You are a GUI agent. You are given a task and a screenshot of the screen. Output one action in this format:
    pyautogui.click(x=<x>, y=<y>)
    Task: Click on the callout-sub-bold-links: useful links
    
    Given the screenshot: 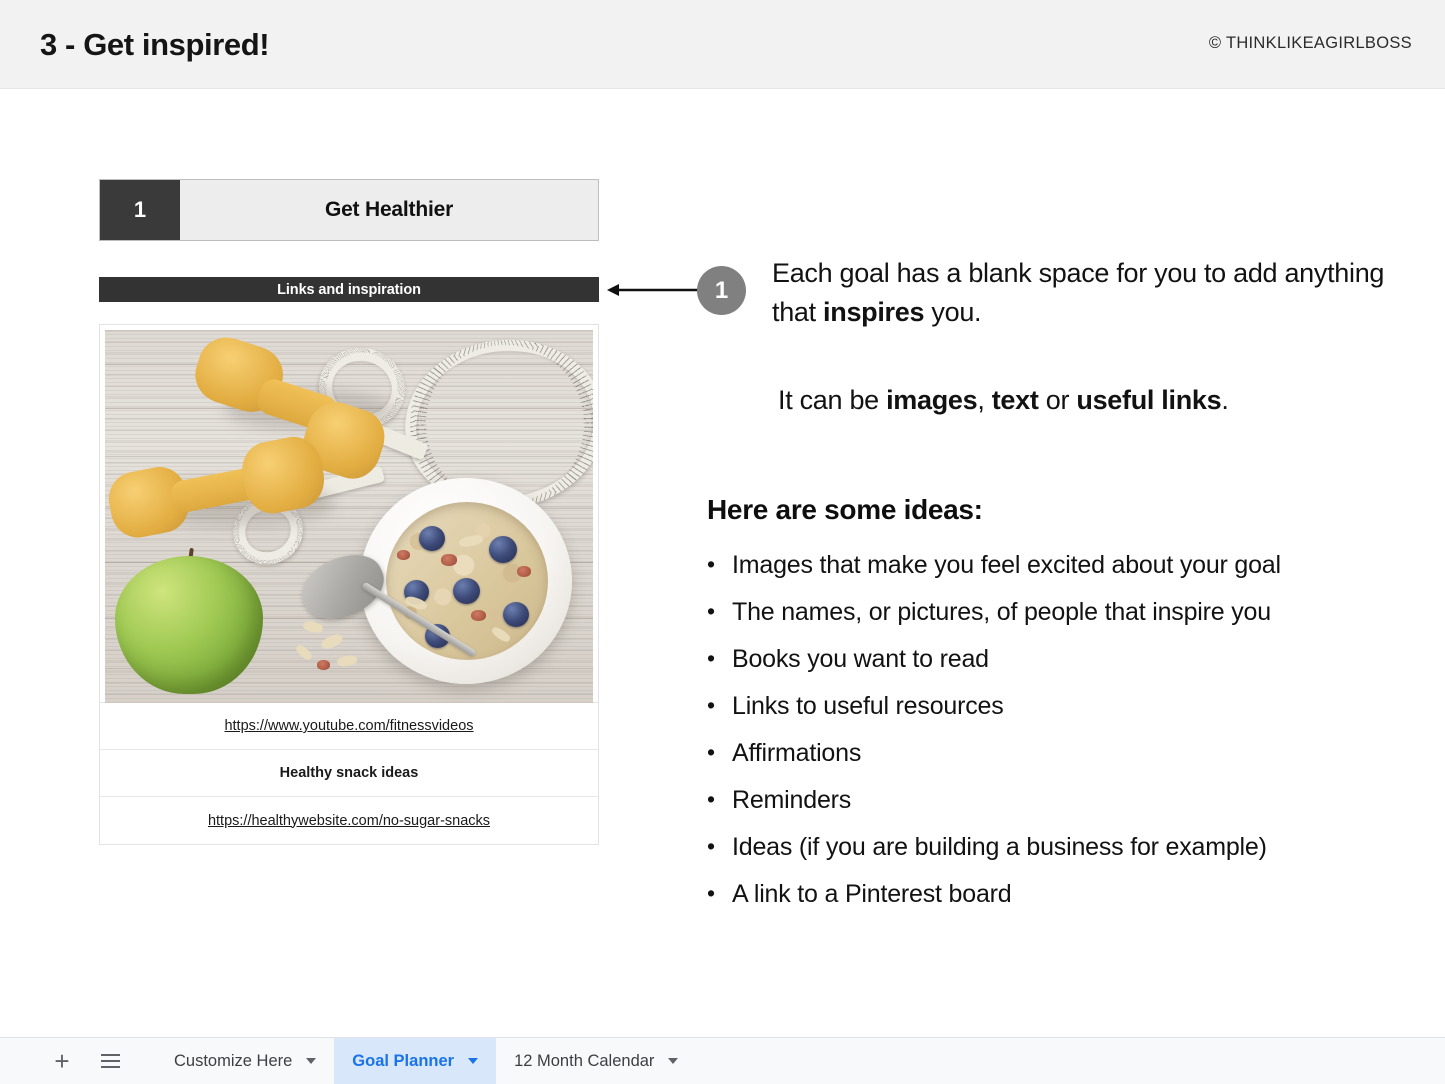 What is the action you would take?
    pyautogui.click(x=1149, y=400)
    